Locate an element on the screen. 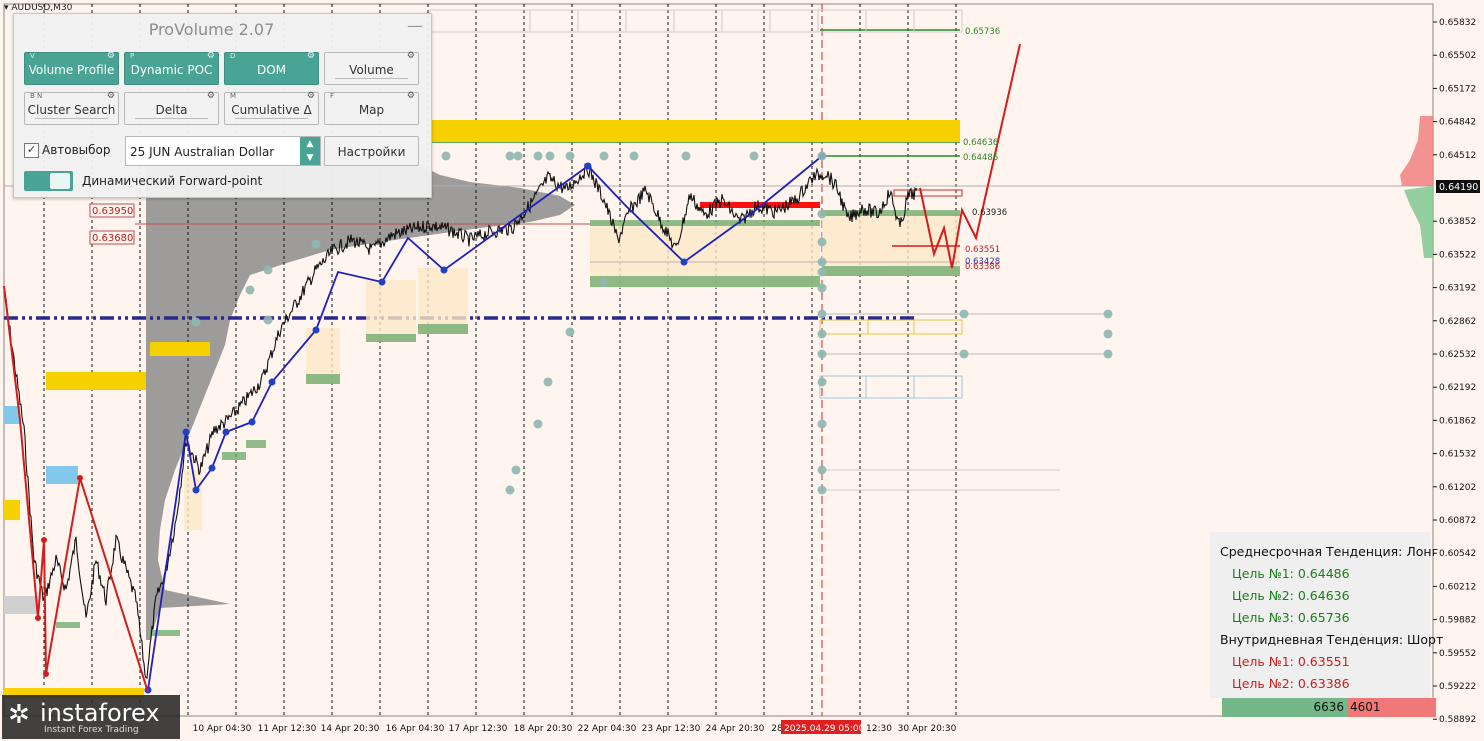 The image size is (1484, 741). label-63680: 0.63680 is located at coordinates (112, 238).